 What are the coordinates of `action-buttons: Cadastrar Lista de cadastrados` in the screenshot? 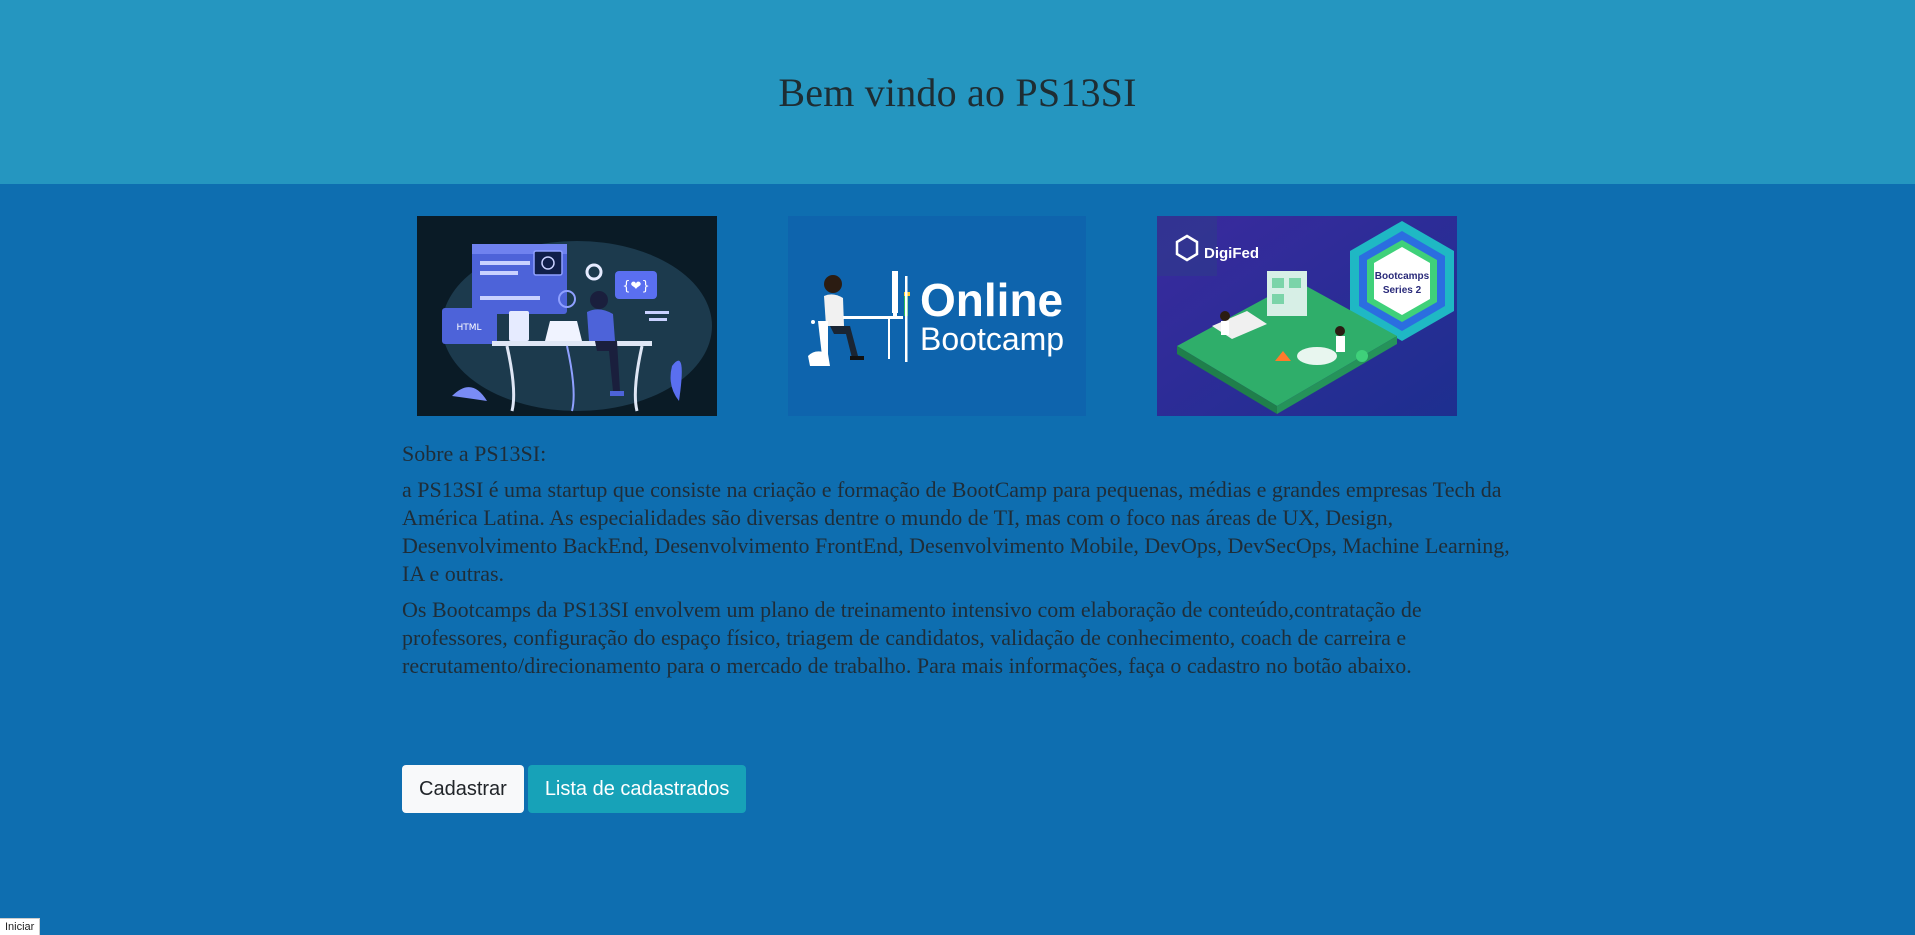 It's located at (574, 789).